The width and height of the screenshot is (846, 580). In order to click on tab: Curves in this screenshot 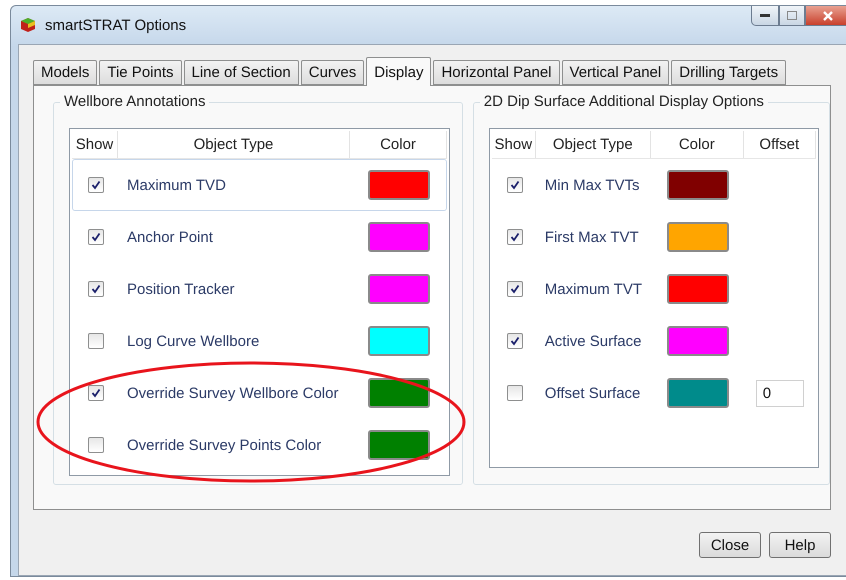, I will do `click(332, 72)`.